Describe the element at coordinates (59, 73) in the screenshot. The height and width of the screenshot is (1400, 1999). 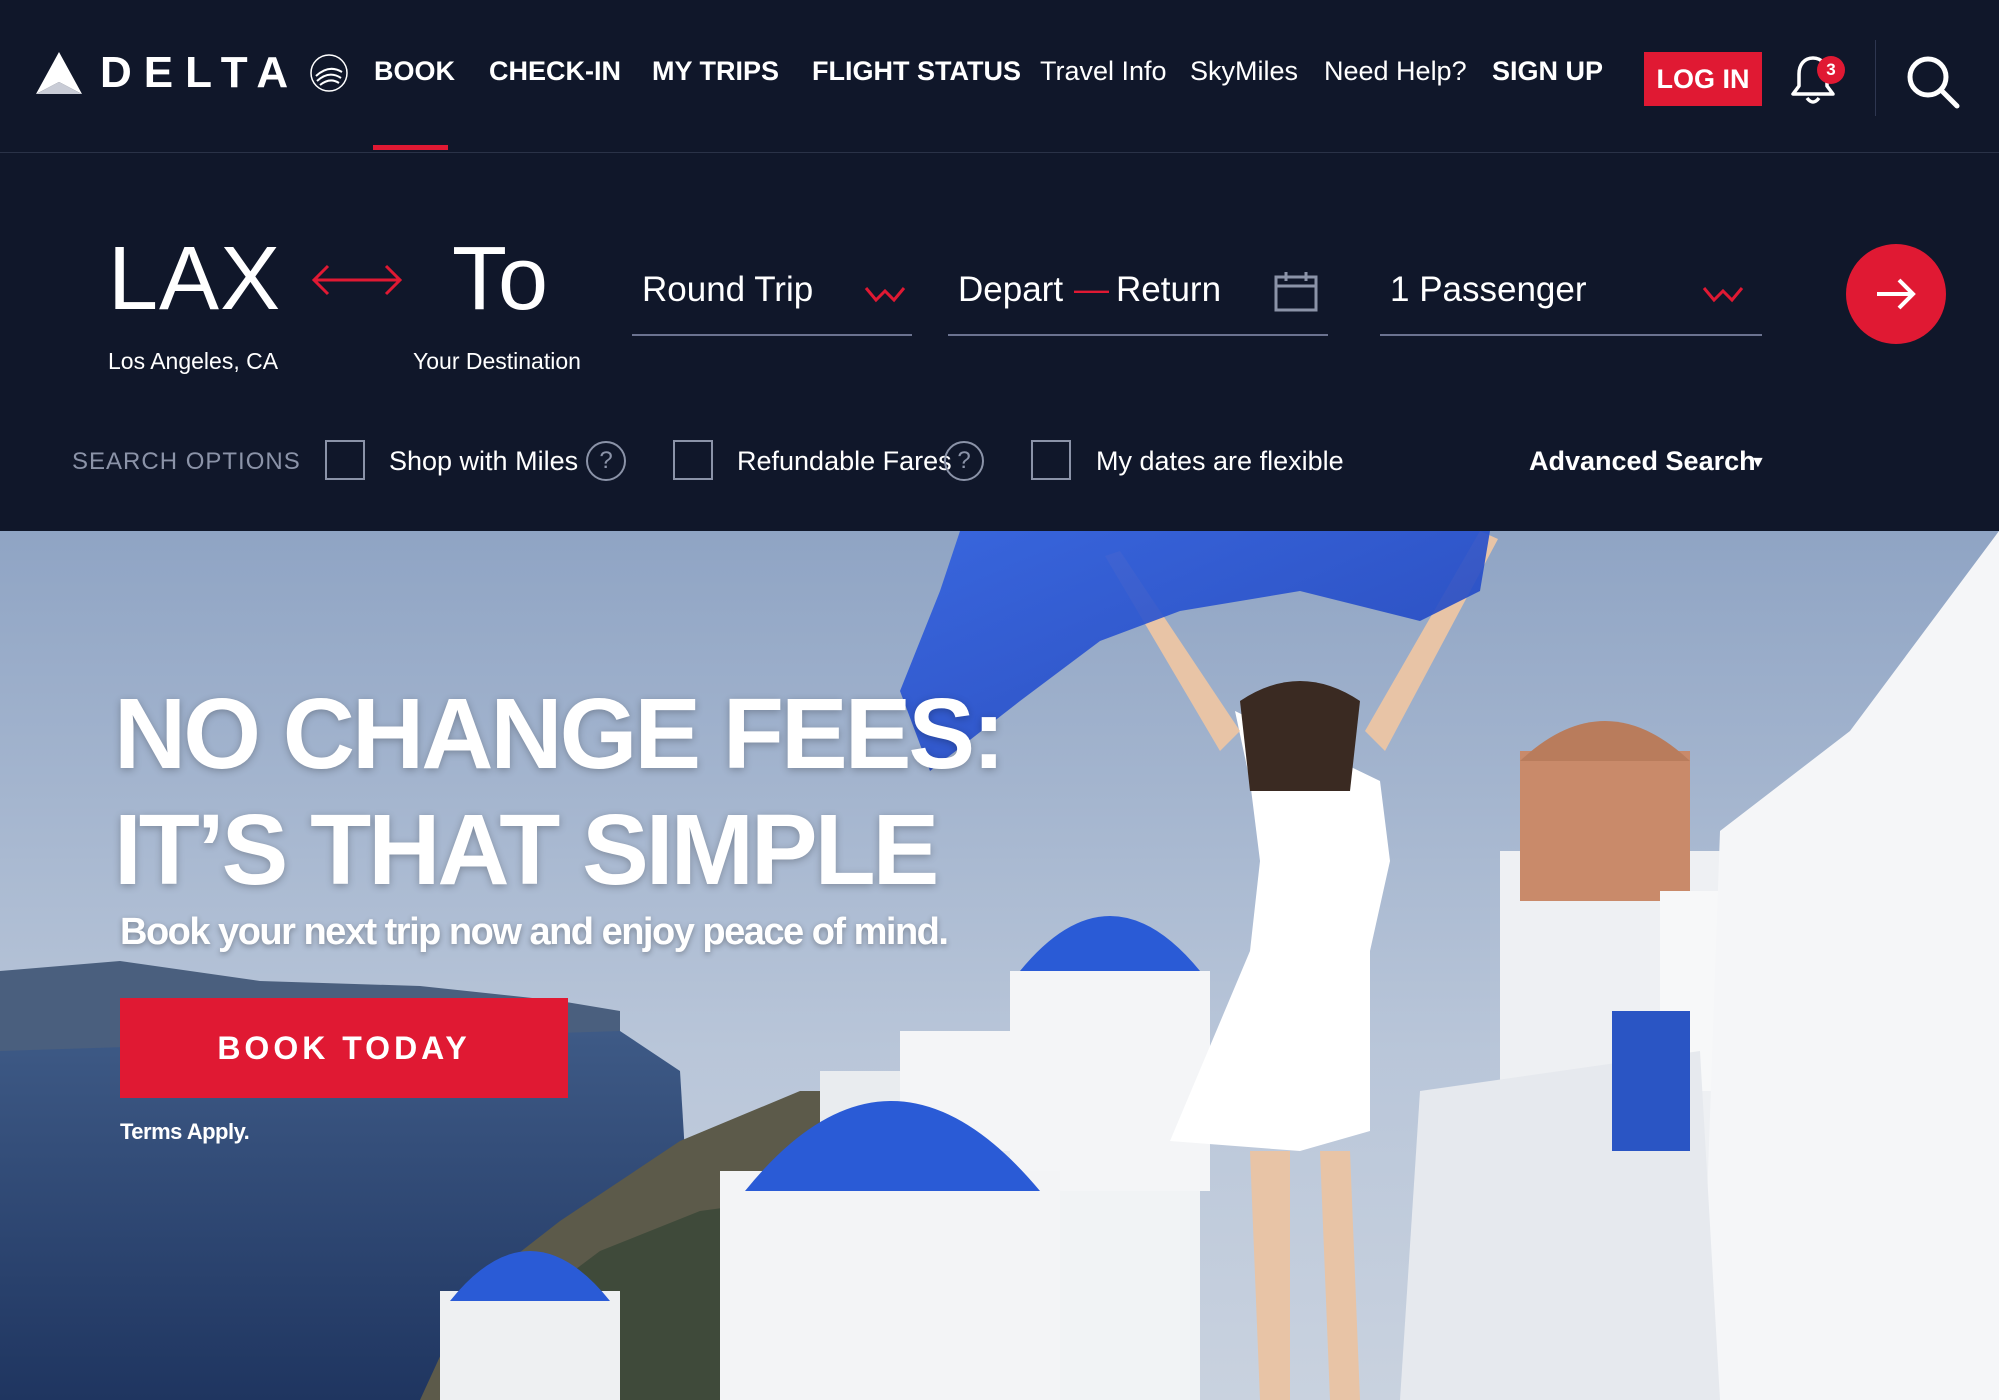
I see `delta-widget-icon` at that location.